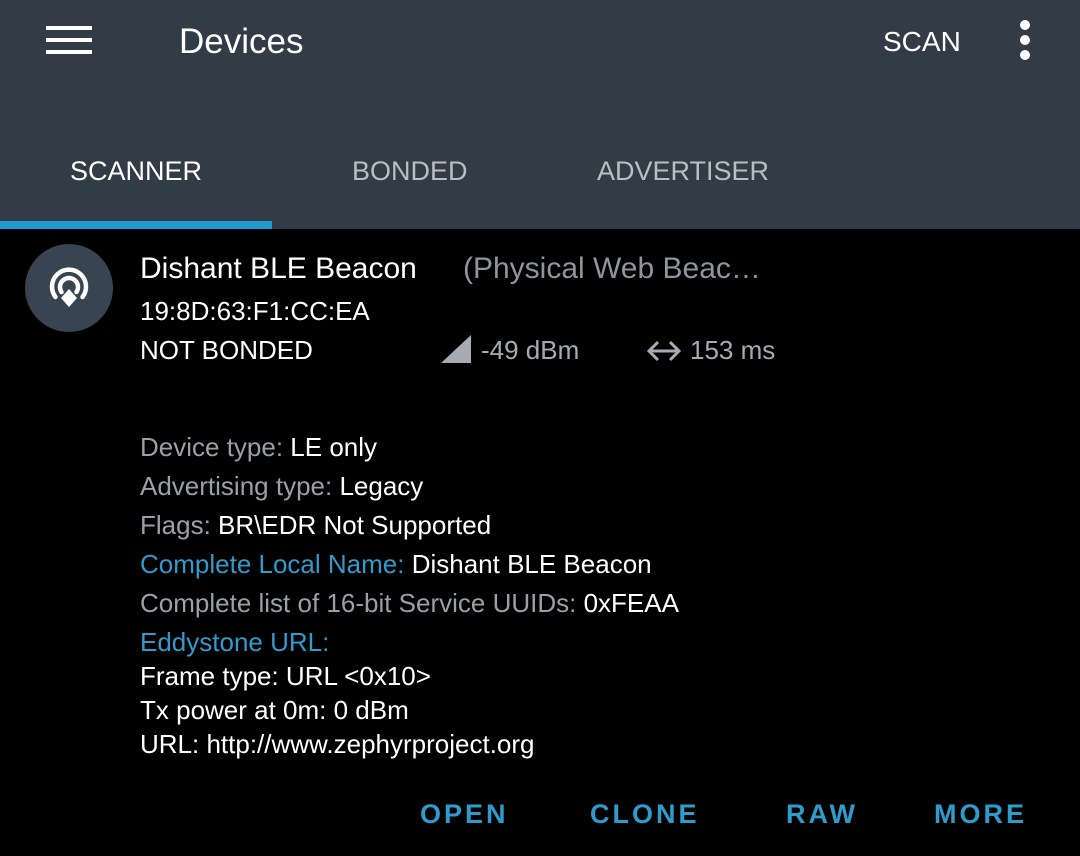 The image size is (1080, 856). What do you see at coordinates (337, 744) in the screenshot?
I see `eddystone-url: URL: http://www.zephyrproject.org` at bounding box center [337, 744].